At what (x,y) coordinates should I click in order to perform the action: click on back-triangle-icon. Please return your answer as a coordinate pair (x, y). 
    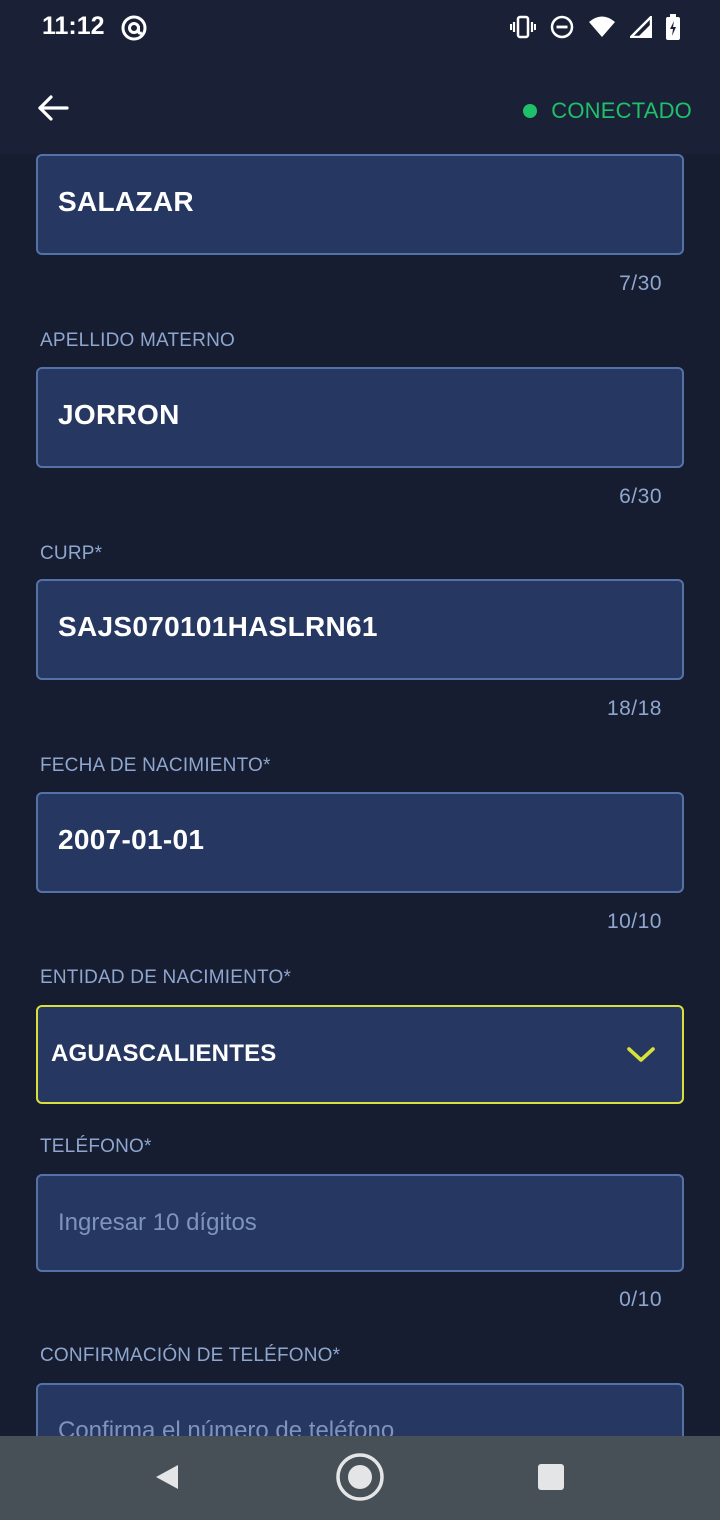
    Looking at the image, I should click on (167, 1479).